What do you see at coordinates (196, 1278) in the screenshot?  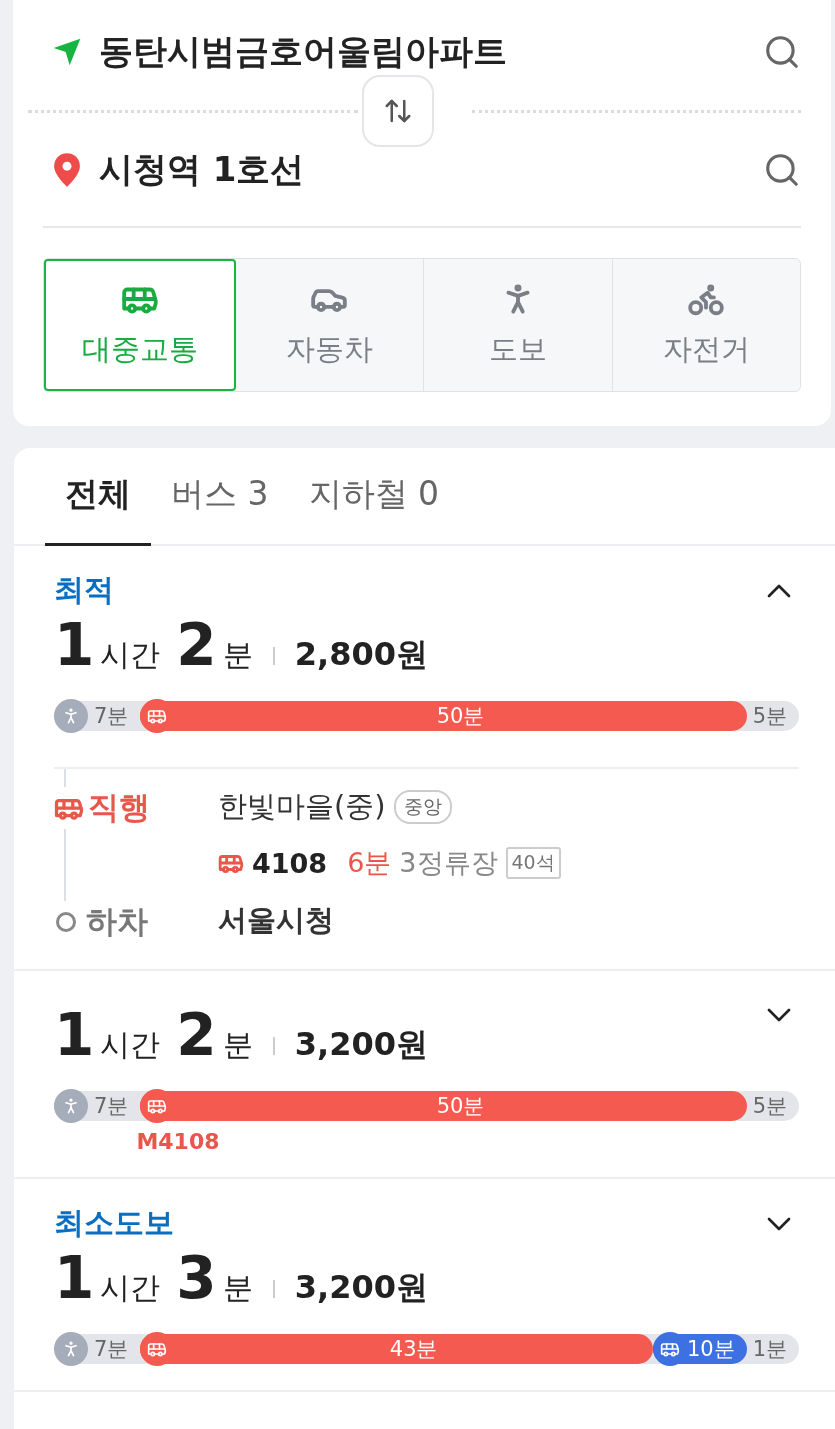 I see `duration-minutes: 3` at bounding box center [196, 1278].